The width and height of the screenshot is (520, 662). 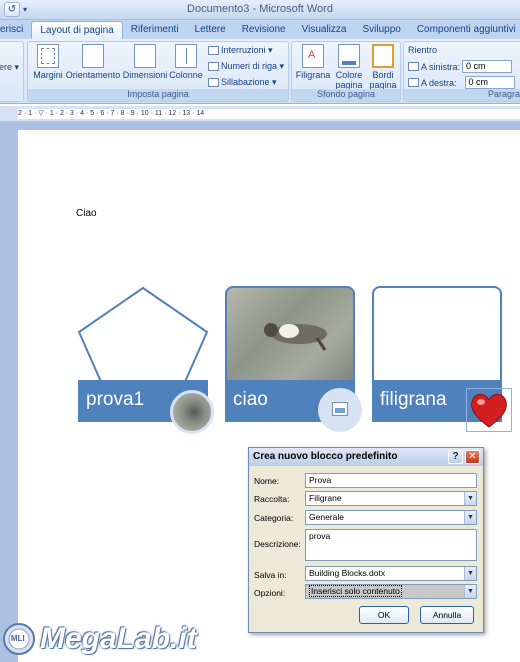 What do you see at coordinates (18, 638) in the screenshot?
I see `megalab-badge-text: MLI` at bounding box center [18, 638].